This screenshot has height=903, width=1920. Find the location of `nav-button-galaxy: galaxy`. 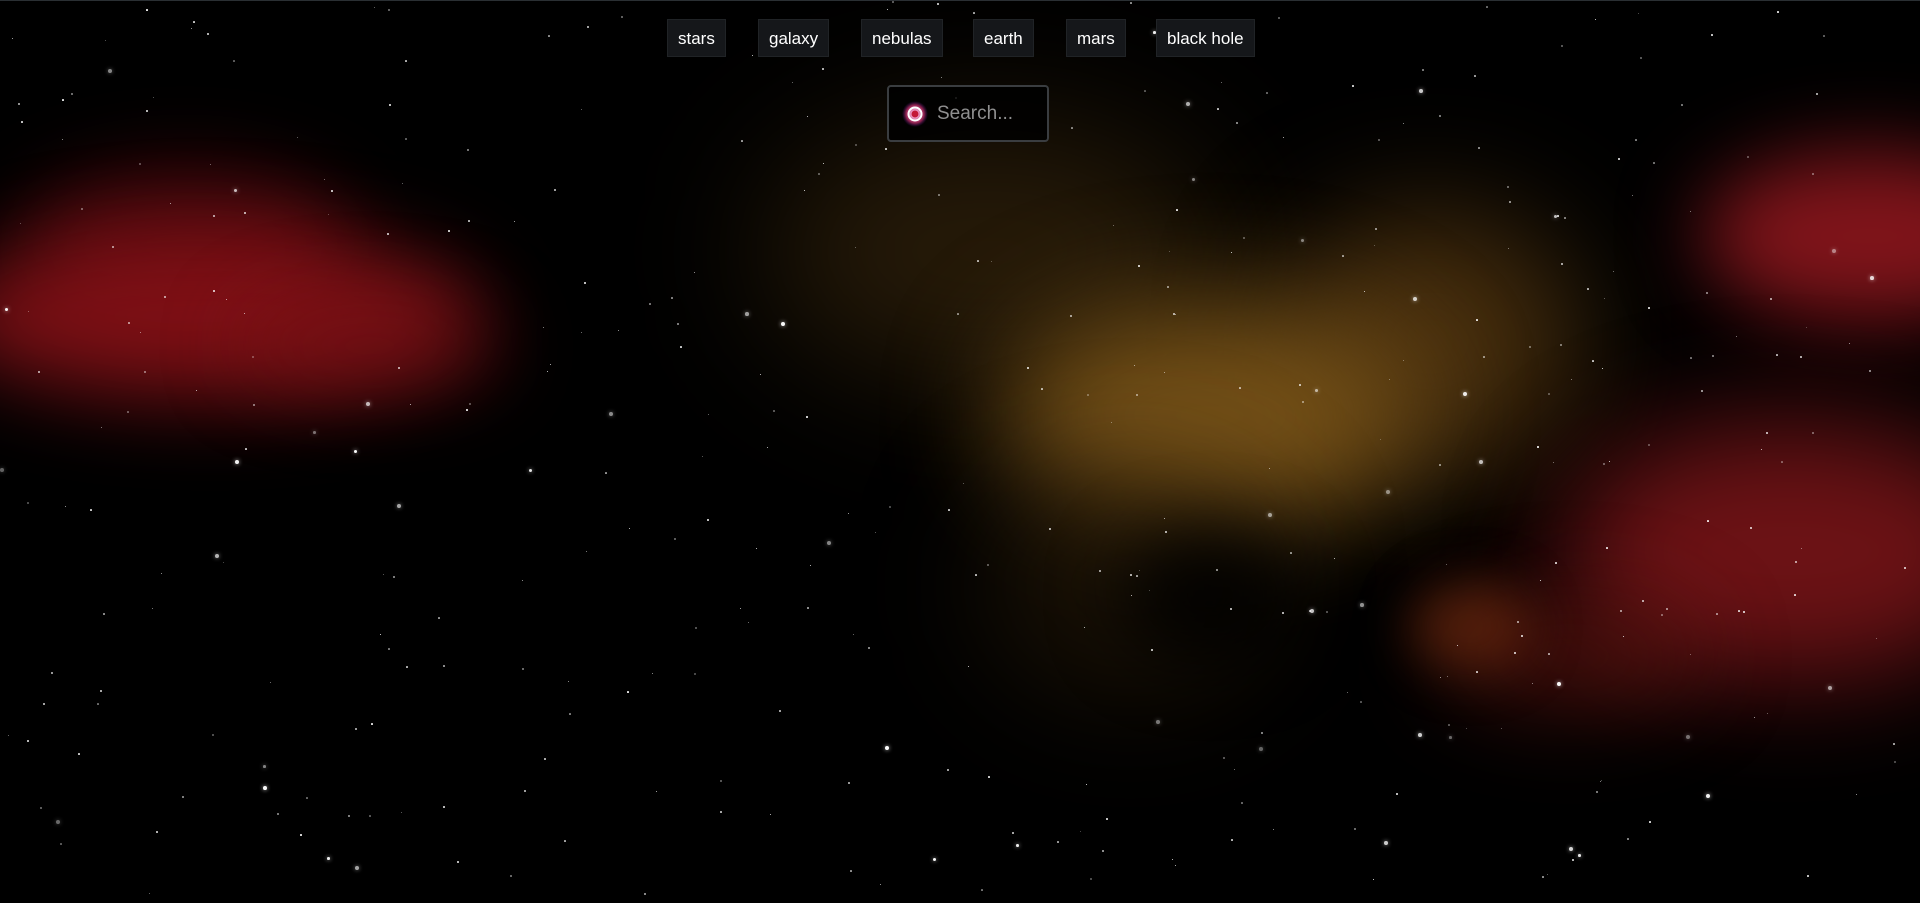

nav-button-galaxy: galaxy is located at coordinates (794, 38).